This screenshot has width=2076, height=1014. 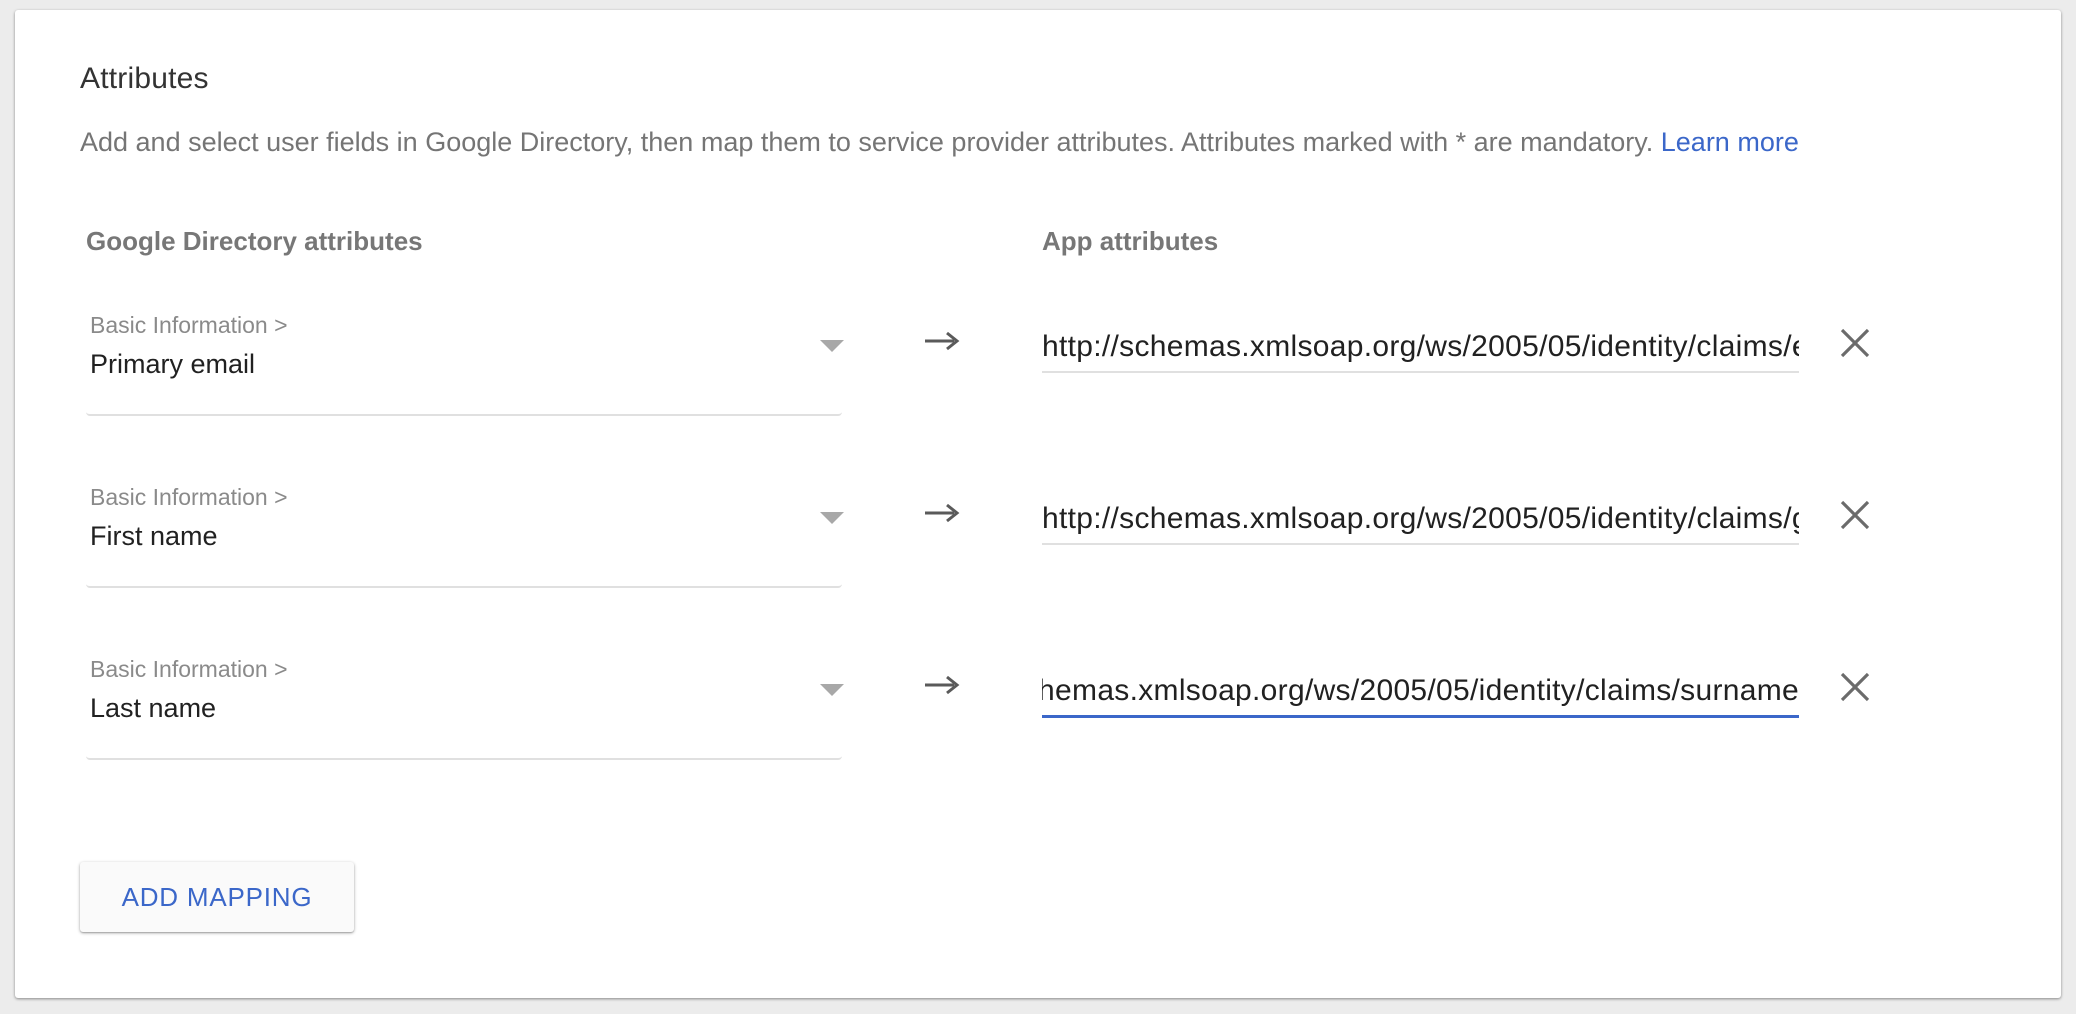 What do you see at coordinates (1038, 709) in the screenshot?
I see `mapping-row: Basic Information > Last name` at bounding box center [1038, 709].